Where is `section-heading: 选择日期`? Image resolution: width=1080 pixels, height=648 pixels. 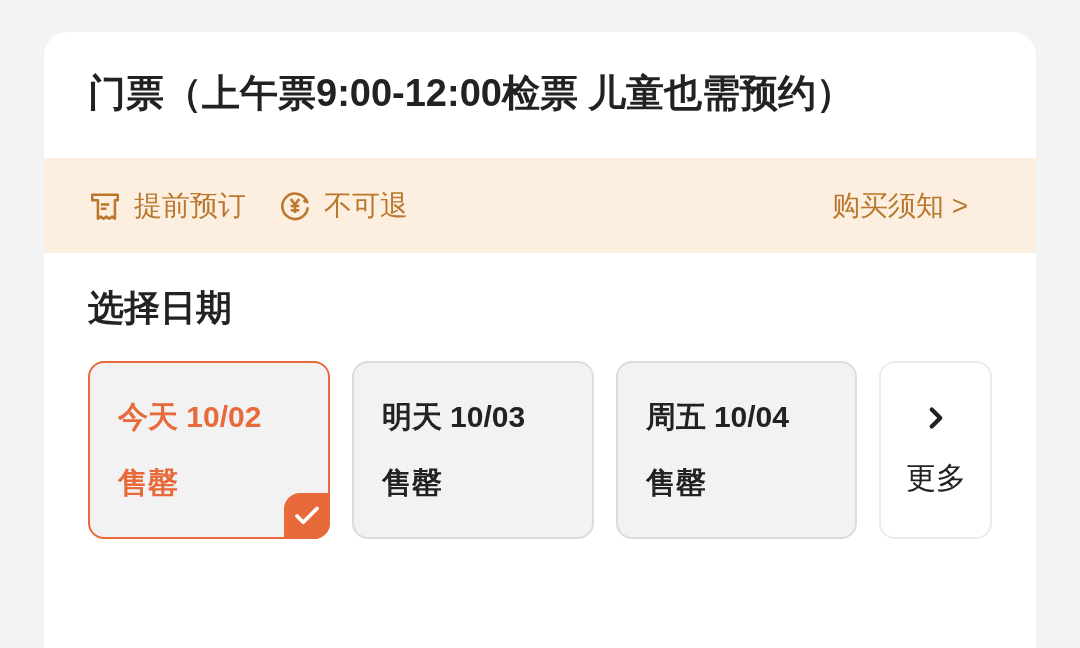
section-heading: 选择日期 is located at coordinates (160, 308).